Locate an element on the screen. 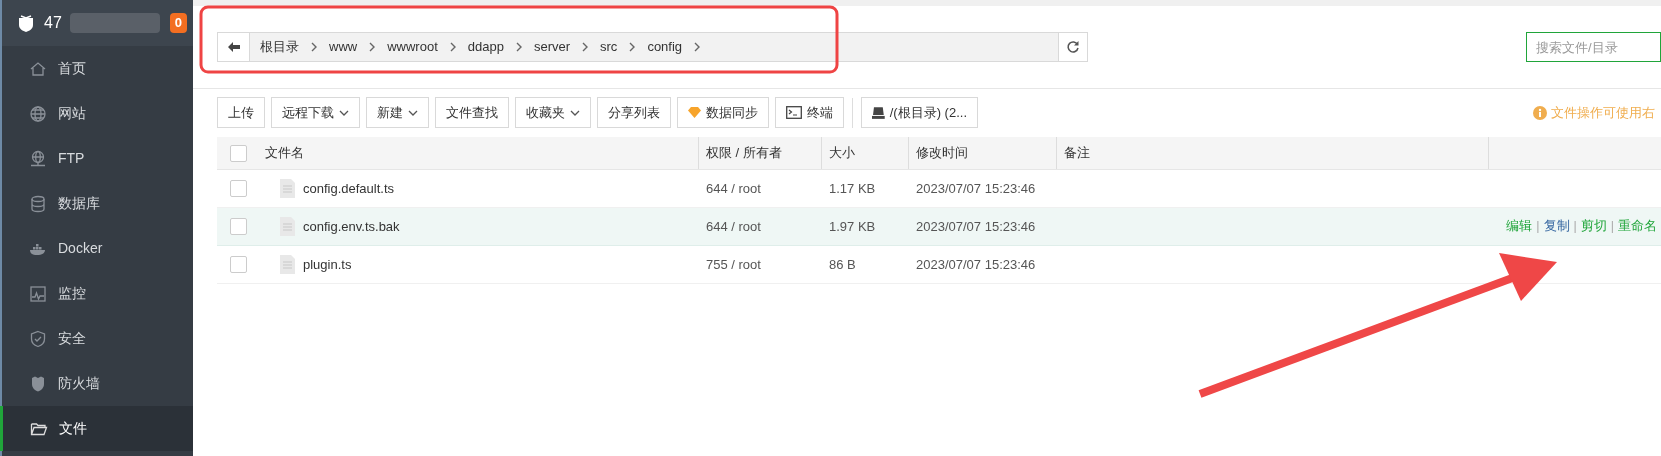 The height and width of the screenshot is (456, 1661). sidebar-item: 防火墙 is located at coordinates (97, 383).